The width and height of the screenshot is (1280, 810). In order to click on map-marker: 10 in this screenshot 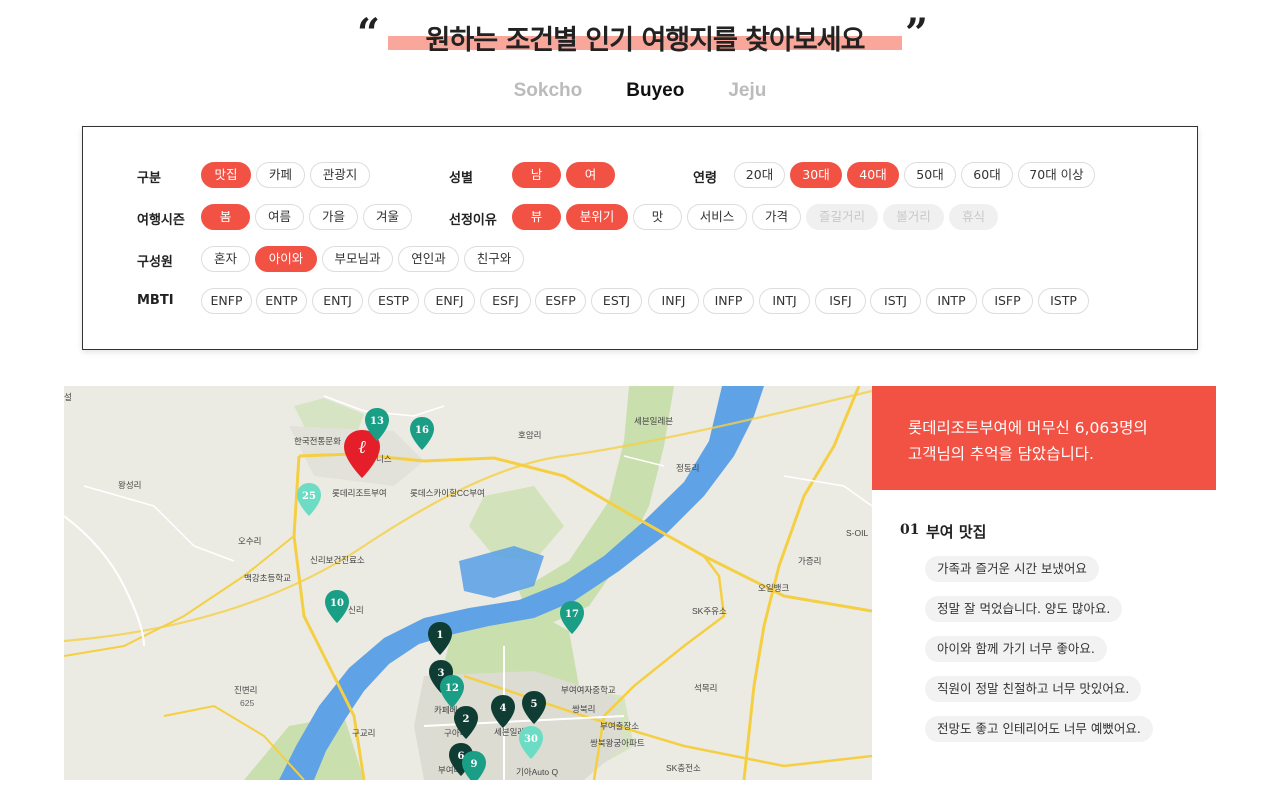, I will do `click(337, 606)`.